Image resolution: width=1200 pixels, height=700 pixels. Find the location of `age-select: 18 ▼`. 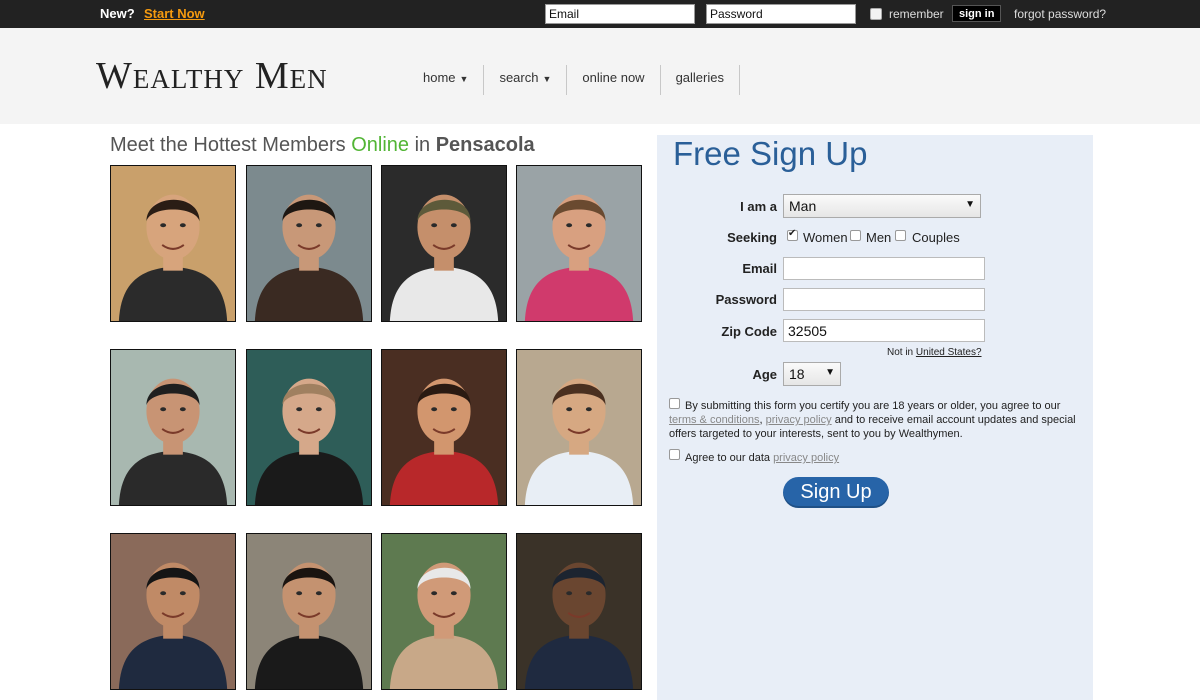

age-select: 18 ▼ is located at coordinates (812, 374).